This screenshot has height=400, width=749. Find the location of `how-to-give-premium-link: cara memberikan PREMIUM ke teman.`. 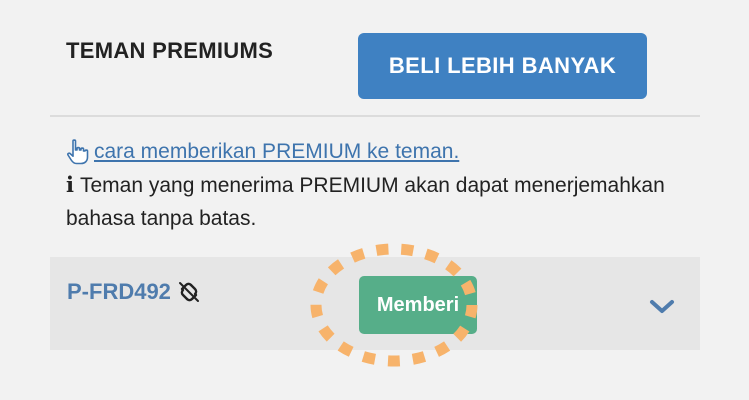

how-to-give-premium-link: cara memberikan PREMIUM ke teman. is located at coordinates (276, 151).